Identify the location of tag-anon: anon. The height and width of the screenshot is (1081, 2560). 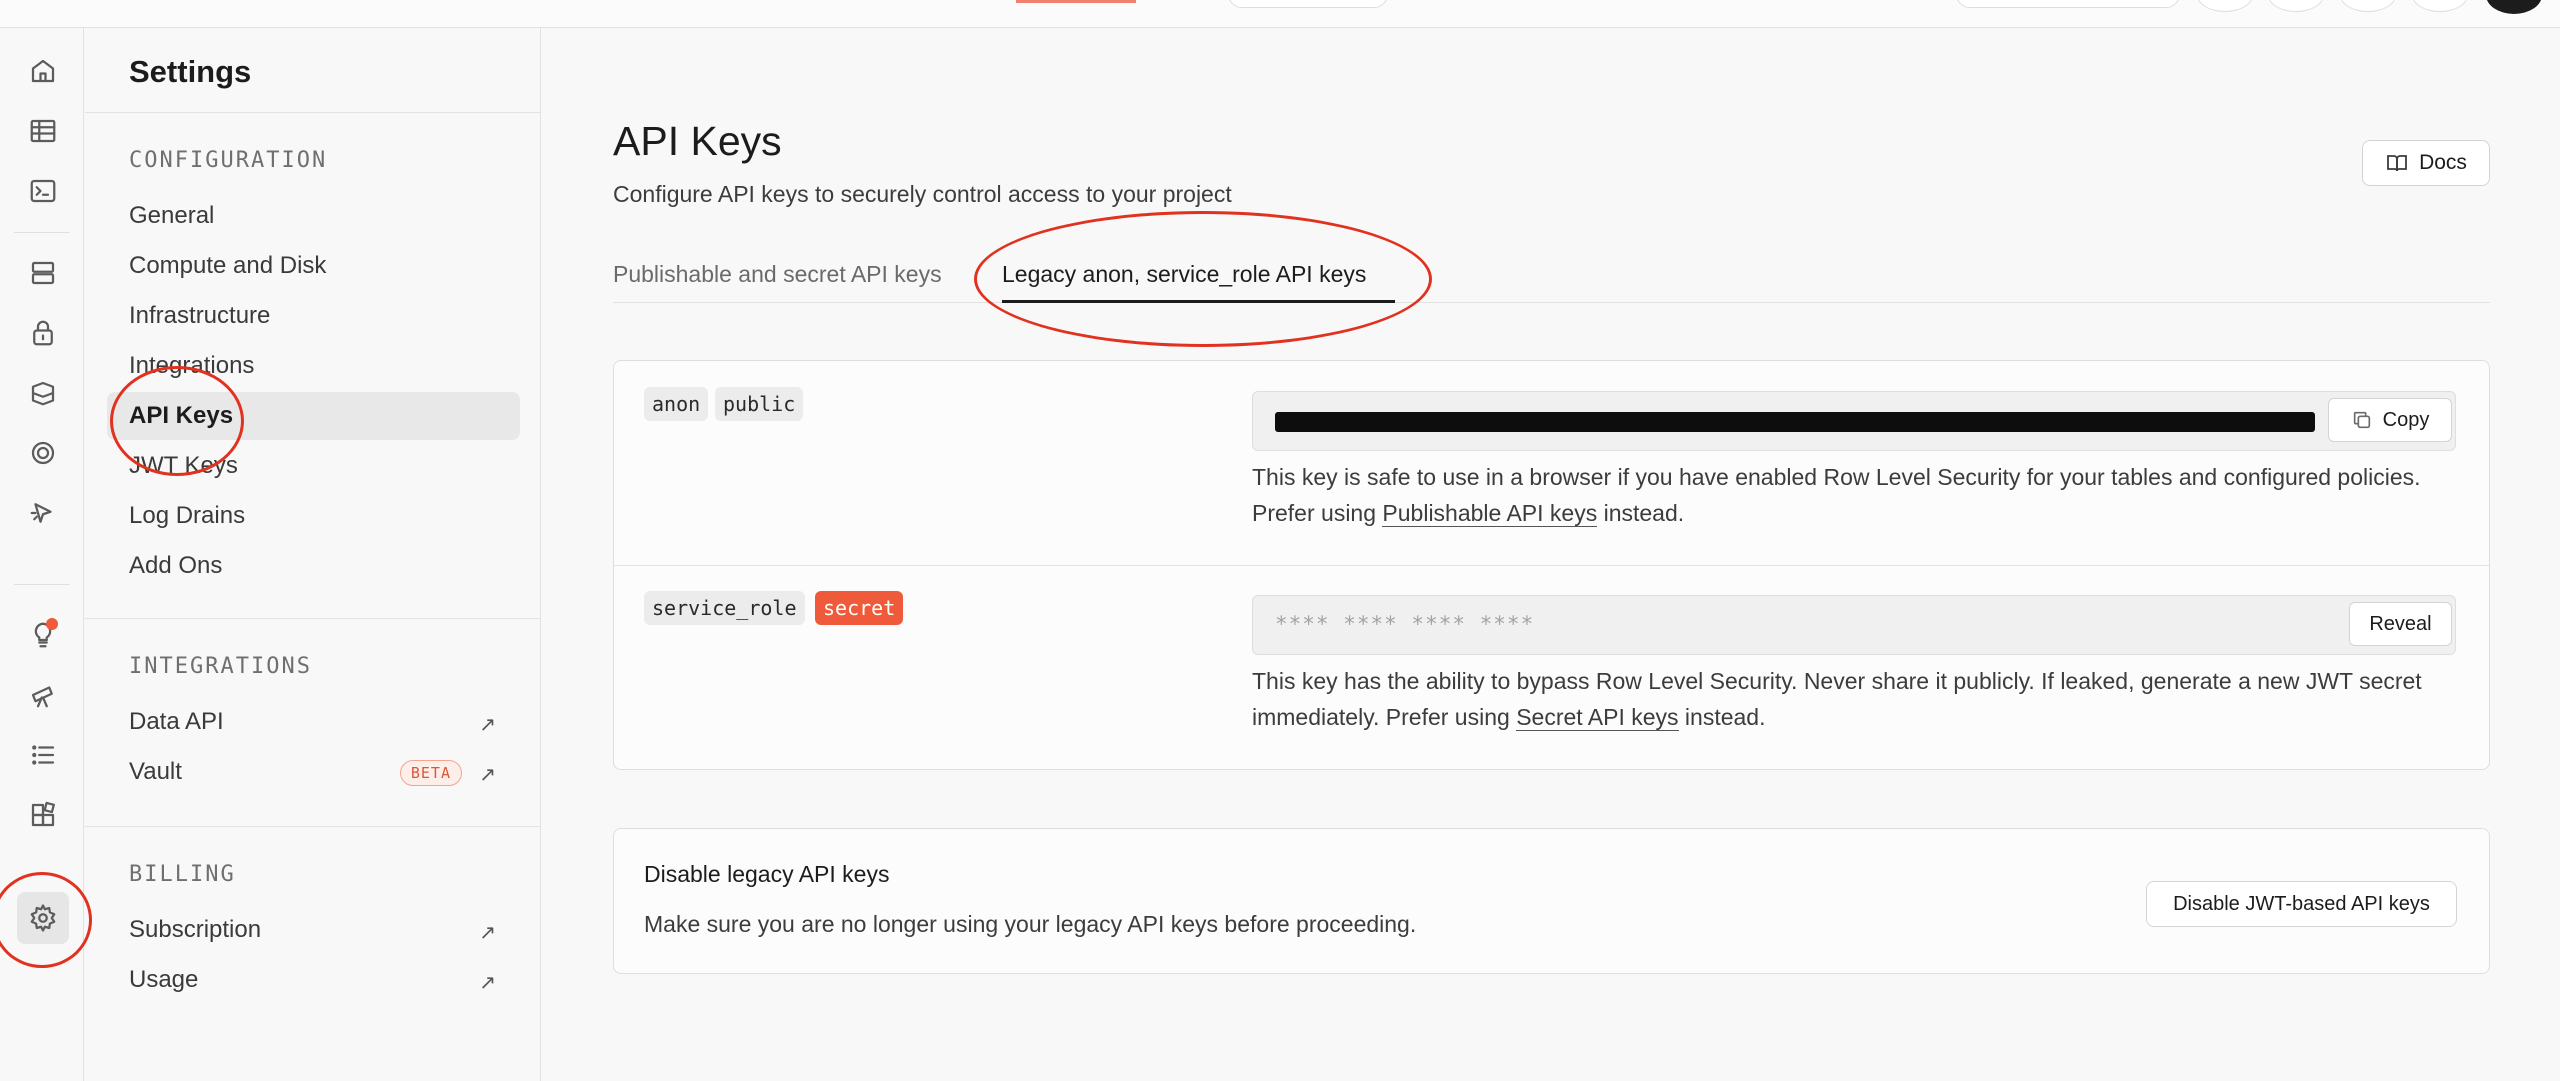
(676, 404).